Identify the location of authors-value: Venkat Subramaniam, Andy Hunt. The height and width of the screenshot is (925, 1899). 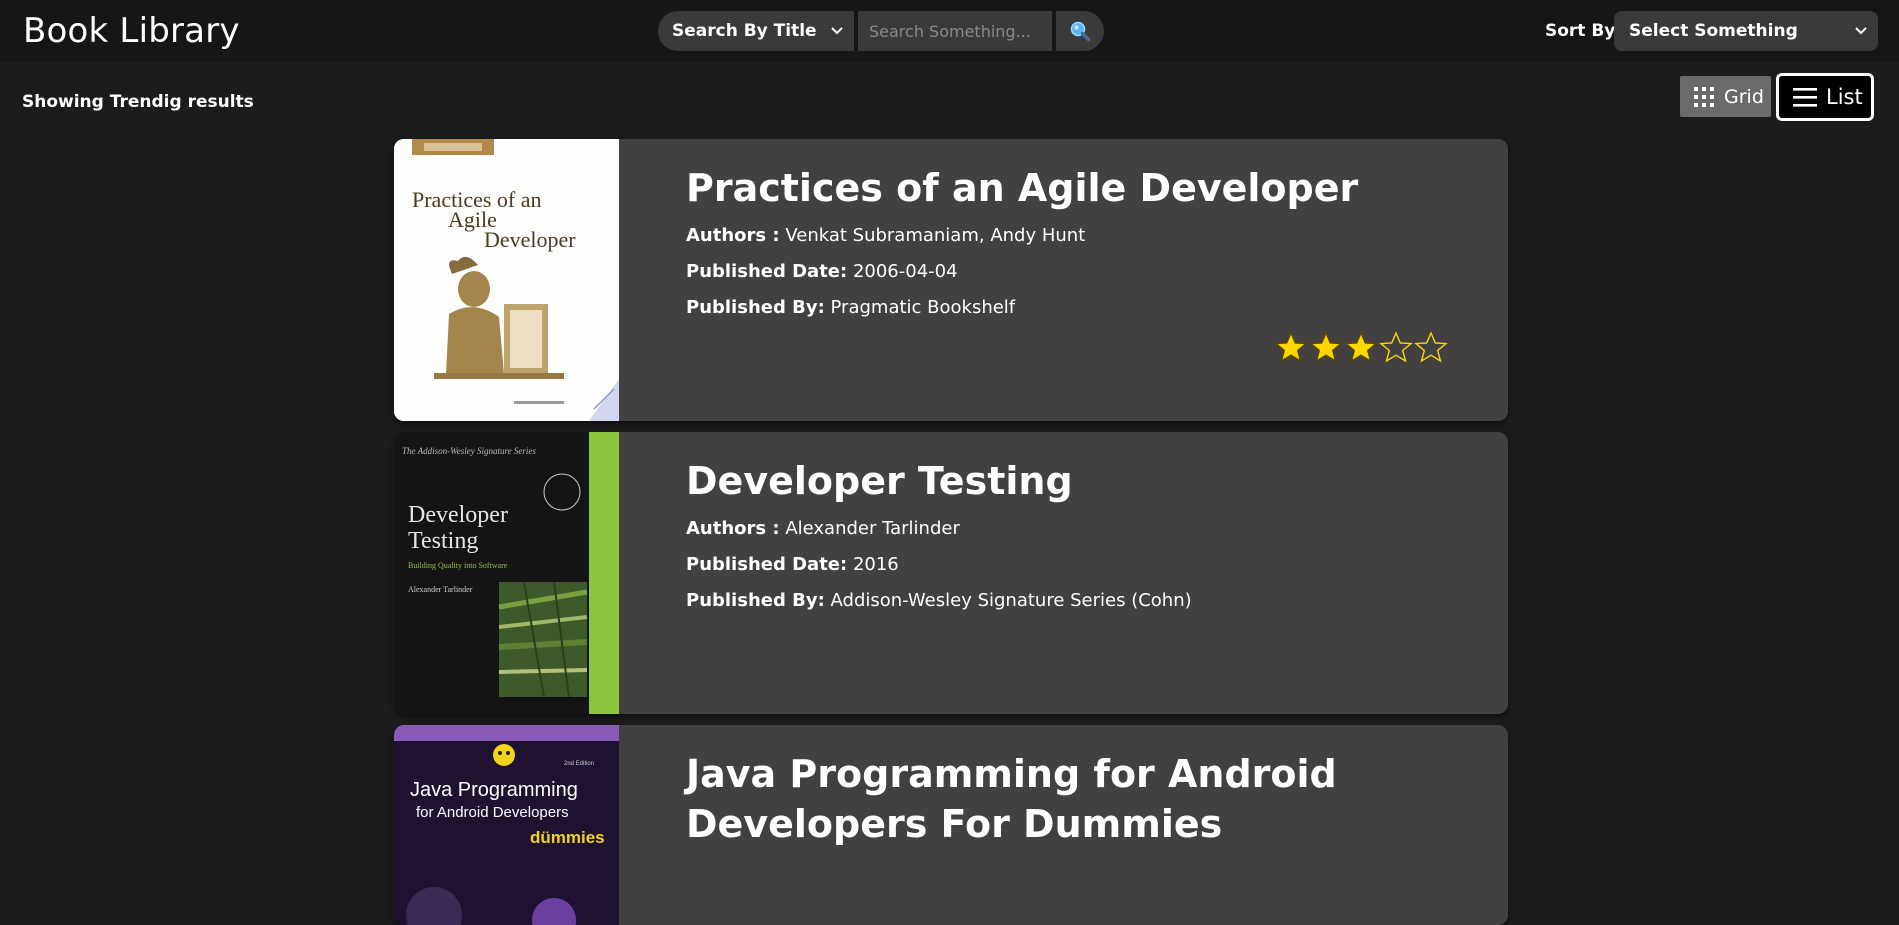
(935, 235).